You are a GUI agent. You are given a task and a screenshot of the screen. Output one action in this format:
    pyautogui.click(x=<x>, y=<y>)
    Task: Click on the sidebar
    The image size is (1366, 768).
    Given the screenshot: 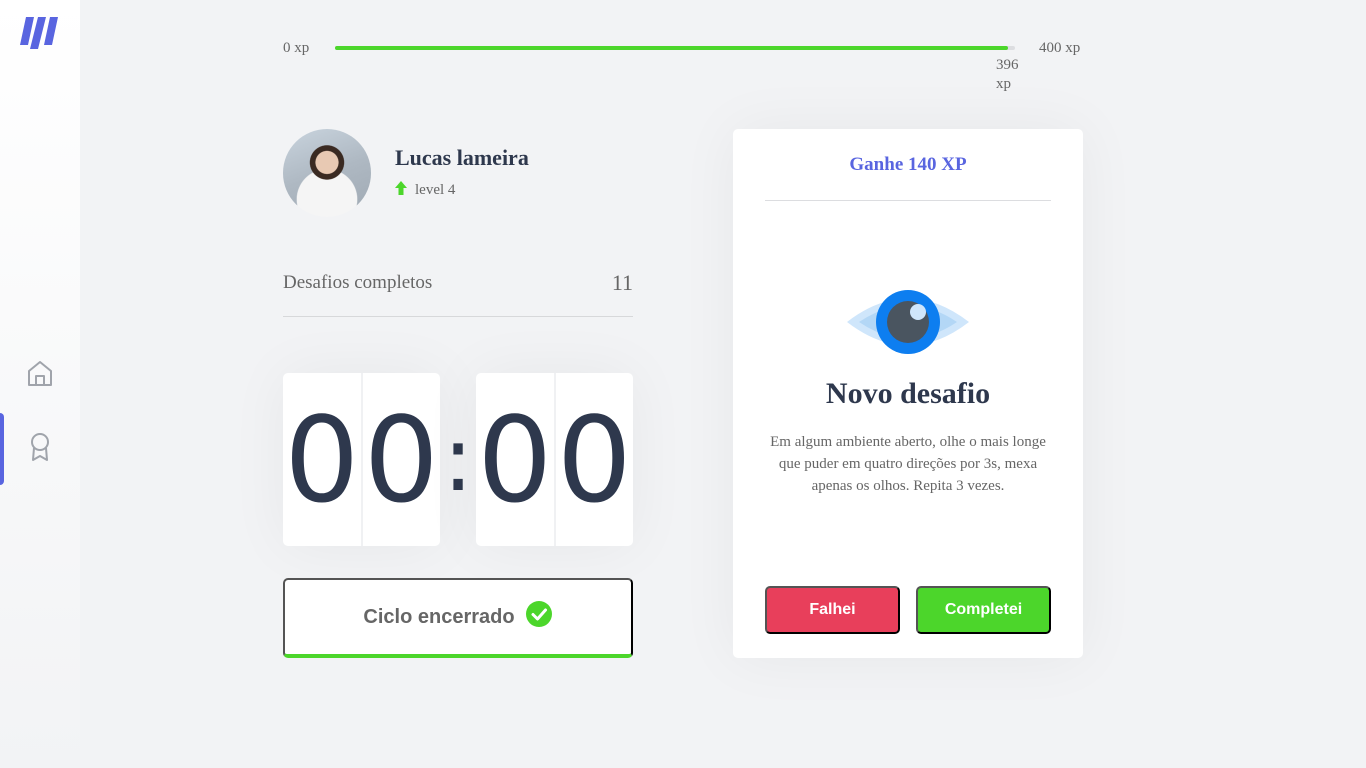 What is the action you would take?
    pyautogui.click(x=40, y=384)
    